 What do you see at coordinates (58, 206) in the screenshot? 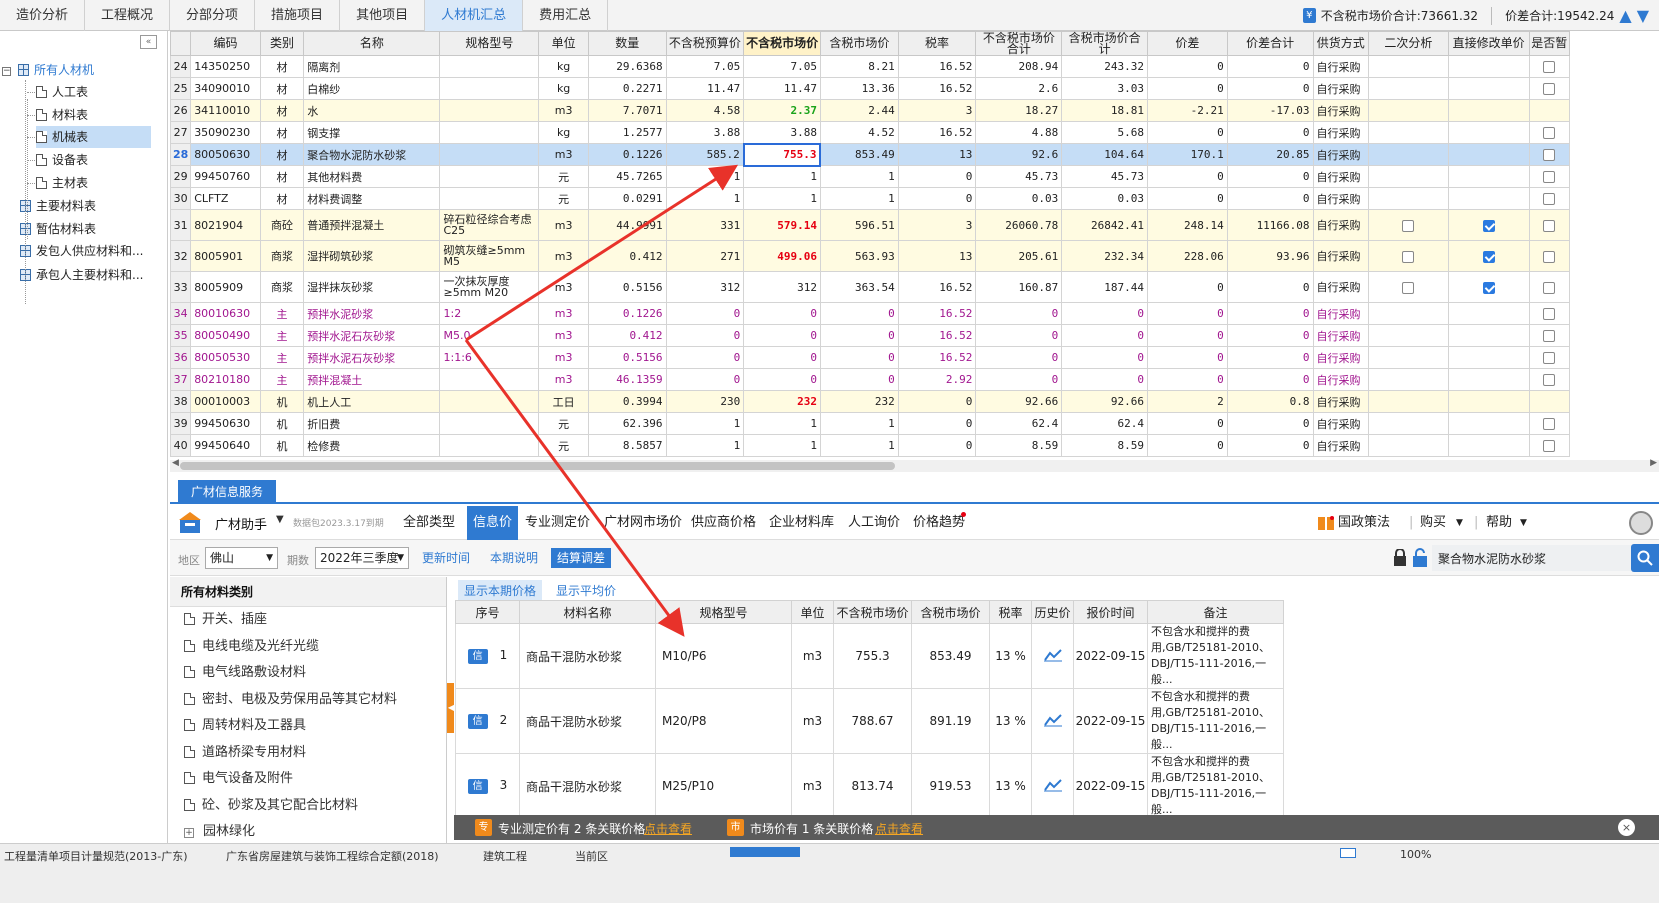
I see `tree-item-6: 主要材料表` at bounding box center [58, 206].